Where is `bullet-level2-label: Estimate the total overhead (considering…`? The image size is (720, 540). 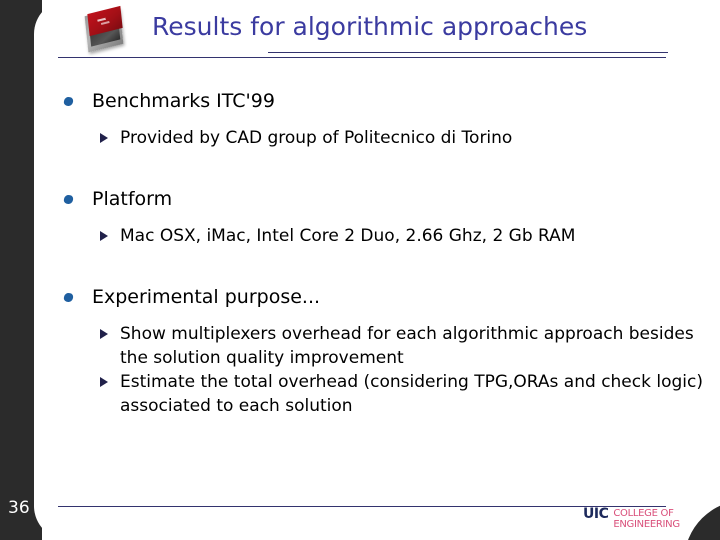
bullet-level2-label: Estimate the total overhead (considering… is located at coordinates (411, 394).